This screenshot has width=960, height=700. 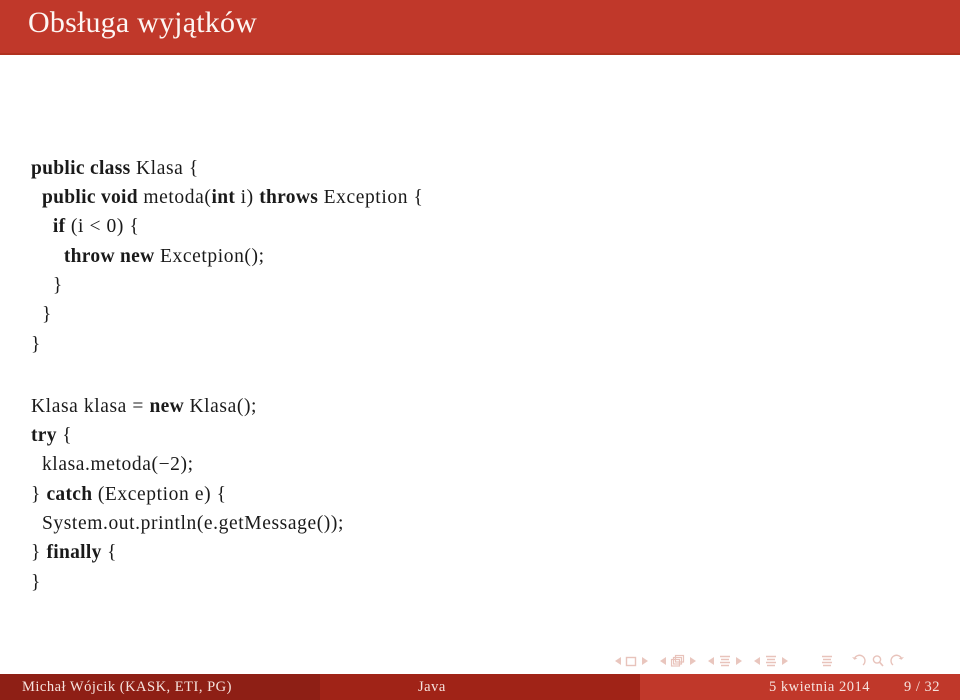 I want to click on code-keyword: throws, so click(x=289, y=197).